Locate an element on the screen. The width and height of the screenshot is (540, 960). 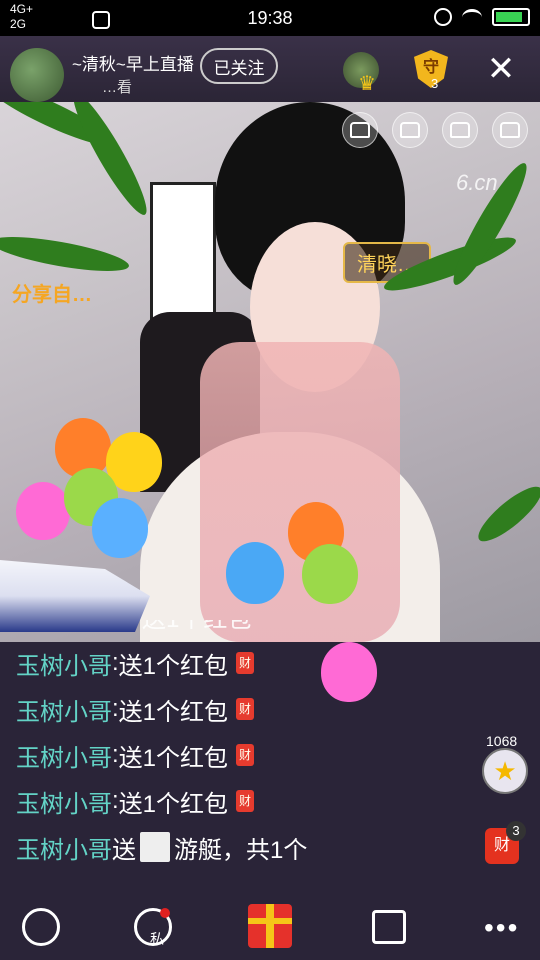
watermark: 6.cn is located at coordinates (477, 182).